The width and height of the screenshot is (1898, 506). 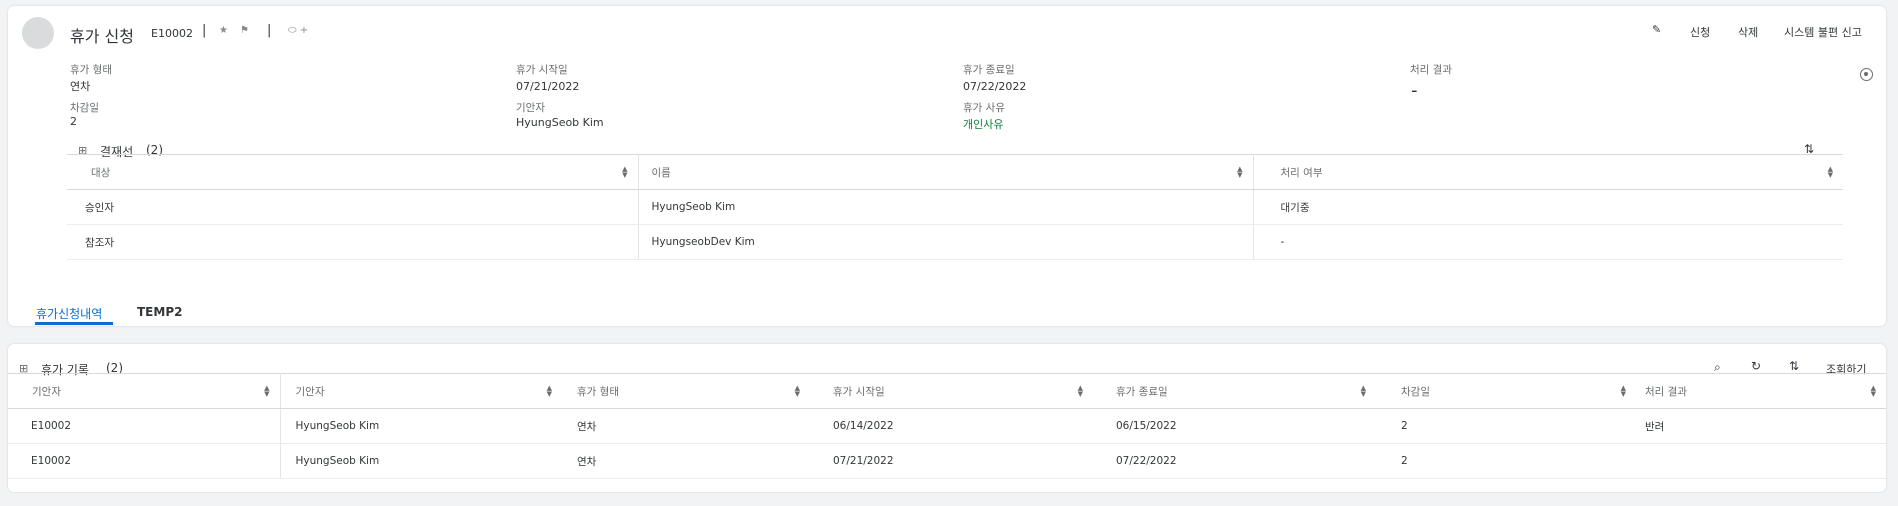 What do you see at coordinates (1761, 391) in the screenshot?
I see `column-header-result: 처리 결과 ▲ ▼` at bounding box center [1761, 391].